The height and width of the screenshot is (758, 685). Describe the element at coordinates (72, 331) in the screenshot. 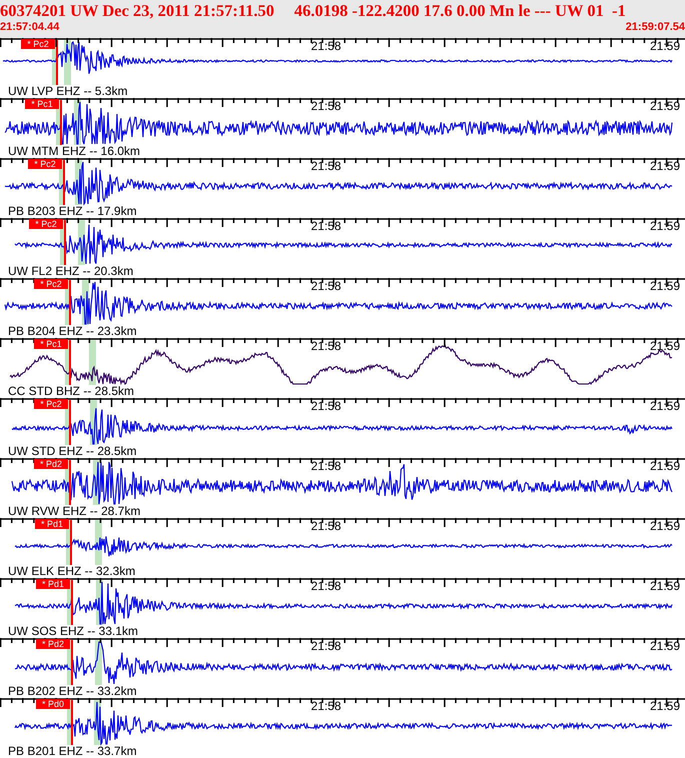

I see `station-label: PB B204 EHZ -- 23.3km` at that location.